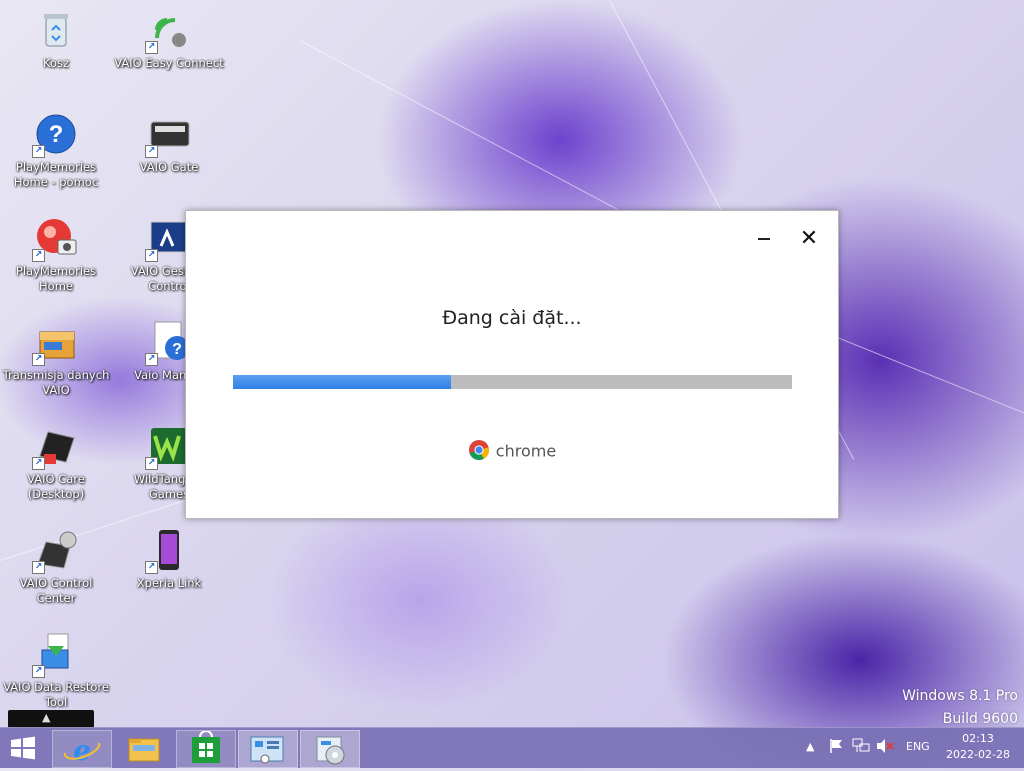  I want to click on desktop-icon-vaio-data-restore: ↗ VAIO Data Restore Tool, so click(56, 671).